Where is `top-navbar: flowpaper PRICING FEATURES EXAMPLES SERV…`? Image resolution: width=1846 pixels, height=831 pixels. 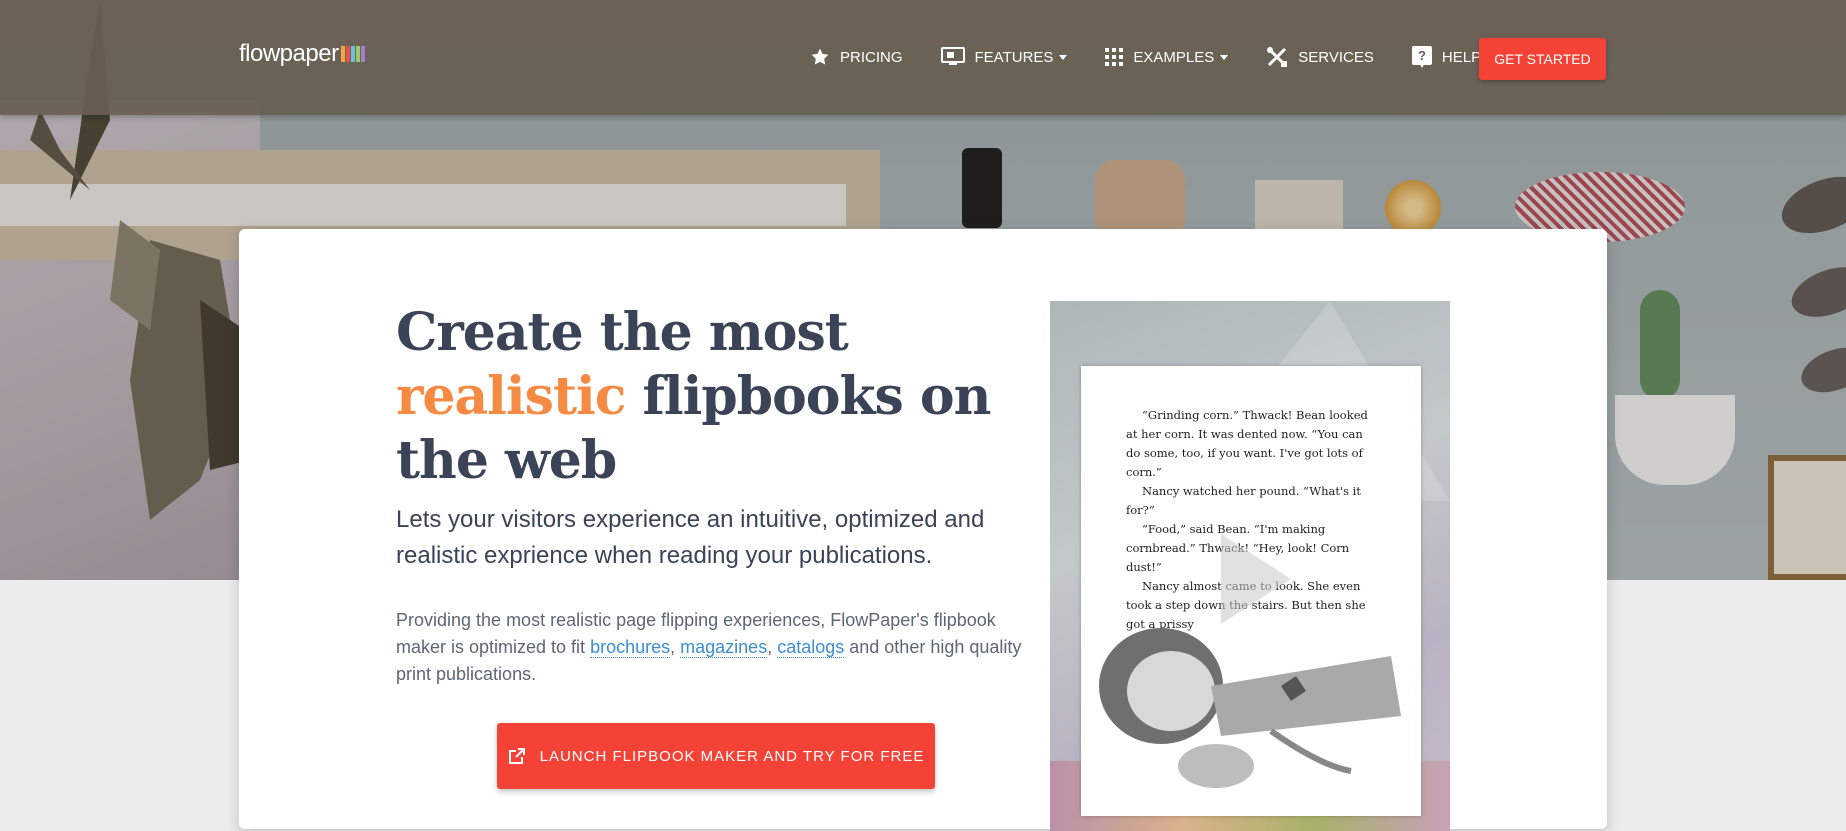
top-navbar: flowpaper PRICING FEATURES EXAMPLES SERV… is located at coordinates (923, 57).